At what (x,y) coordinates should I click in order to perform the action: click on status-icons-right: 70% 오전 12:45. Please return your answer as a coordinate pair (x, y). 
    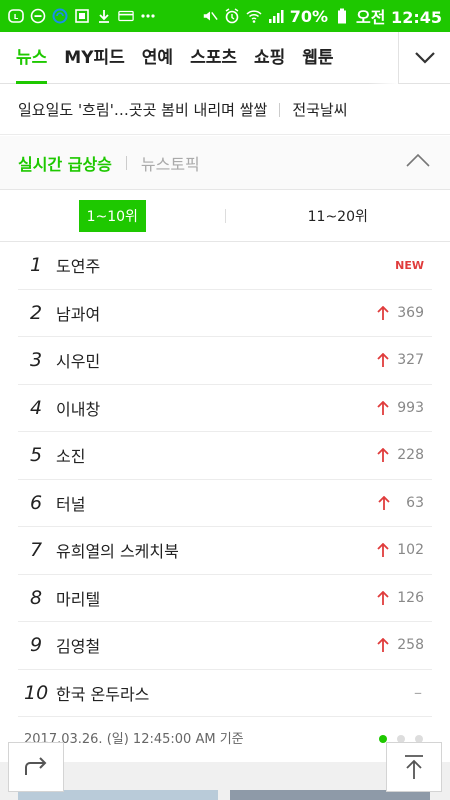
    Looking at the image, I should click on (322, 16).